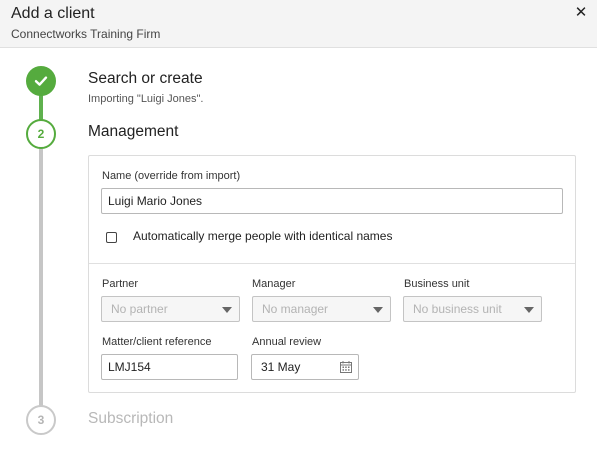 This screenshot has height=450, width=597. I want to click on step-3-indicator: 3, so click(41, 420).